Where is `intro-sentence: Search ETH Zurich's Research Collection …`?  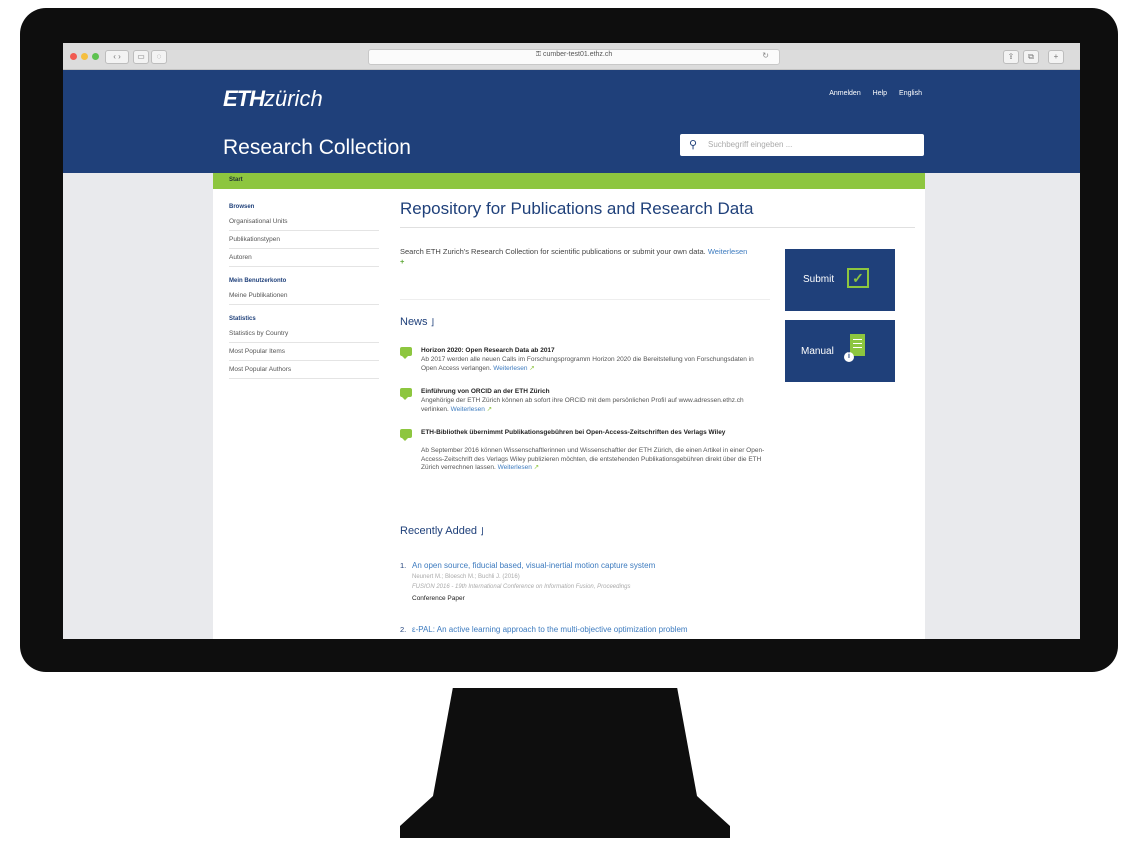
intro-sentence: Search ETH Zurich's Research Collection … is located at coordinates (553, 251).